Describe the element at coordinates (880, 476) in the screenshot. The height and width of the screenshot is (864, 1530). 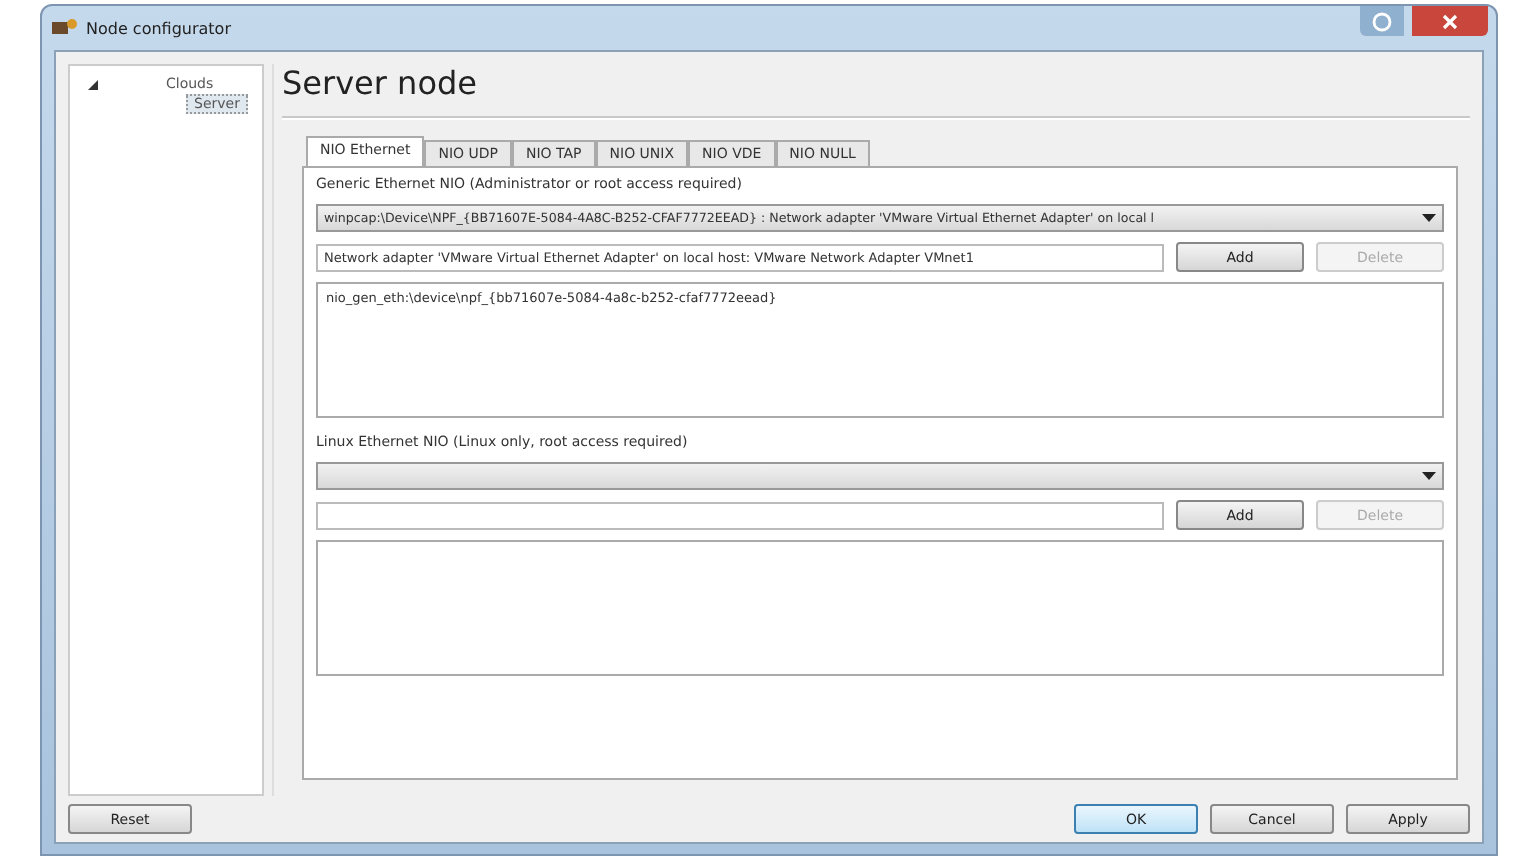
I see `dropdown` at that location.